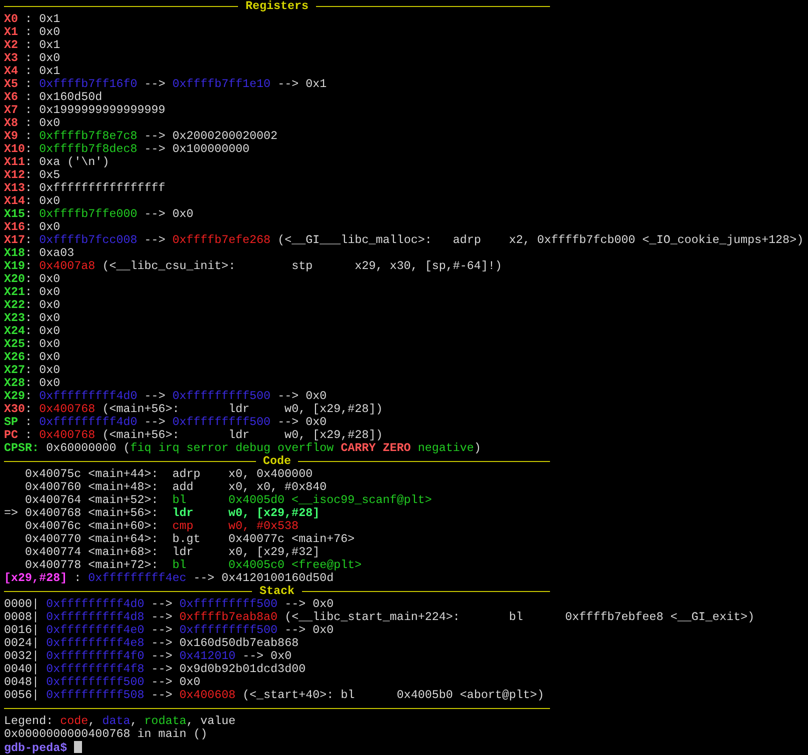 Image resolution: width=808 pixels, height=755 pixels. Describe the element at coordinates (33, 383) in the screenshot. I see `terminal-line: X28: 0x0` at that location.